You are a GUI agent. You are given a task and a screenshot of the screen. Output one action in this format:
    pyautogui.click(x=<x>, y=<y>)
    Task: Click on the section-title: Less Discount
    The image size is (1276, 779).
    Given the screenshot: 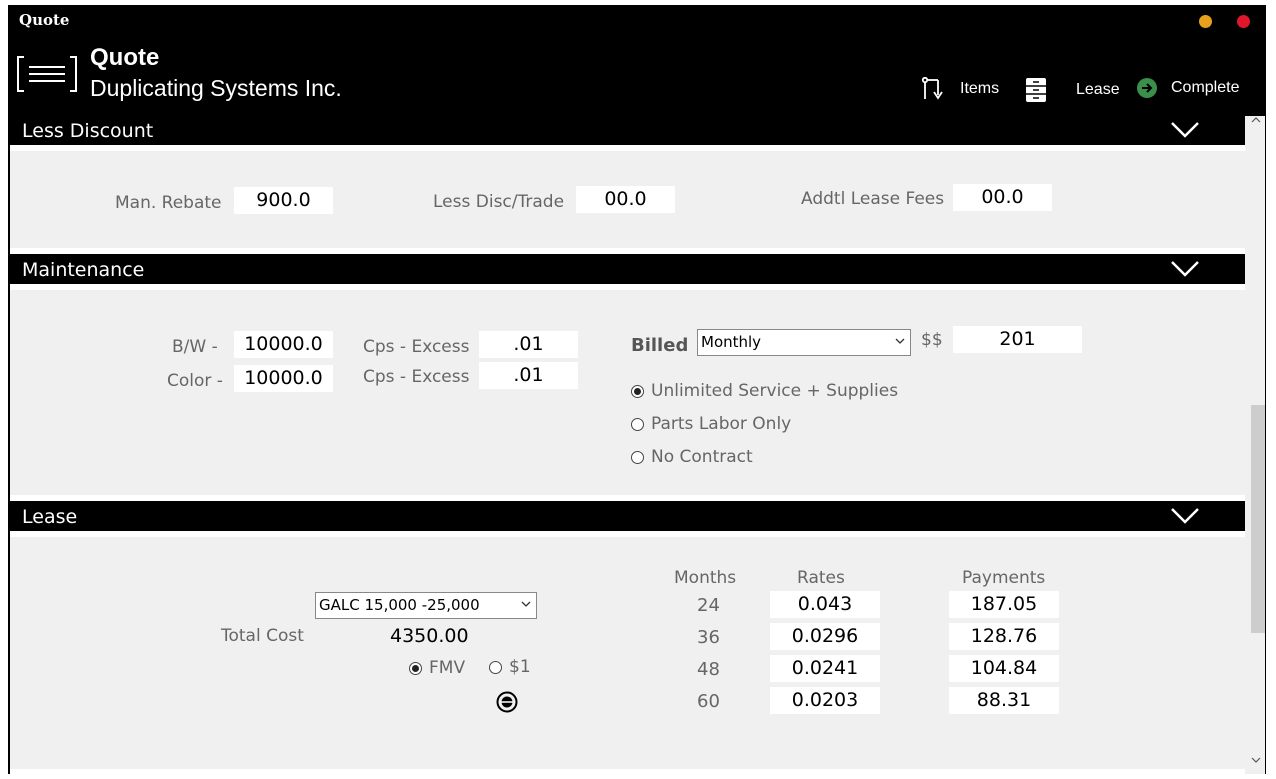 What is the action you would take?
    pyautogui.click(x=88, y=131)
    